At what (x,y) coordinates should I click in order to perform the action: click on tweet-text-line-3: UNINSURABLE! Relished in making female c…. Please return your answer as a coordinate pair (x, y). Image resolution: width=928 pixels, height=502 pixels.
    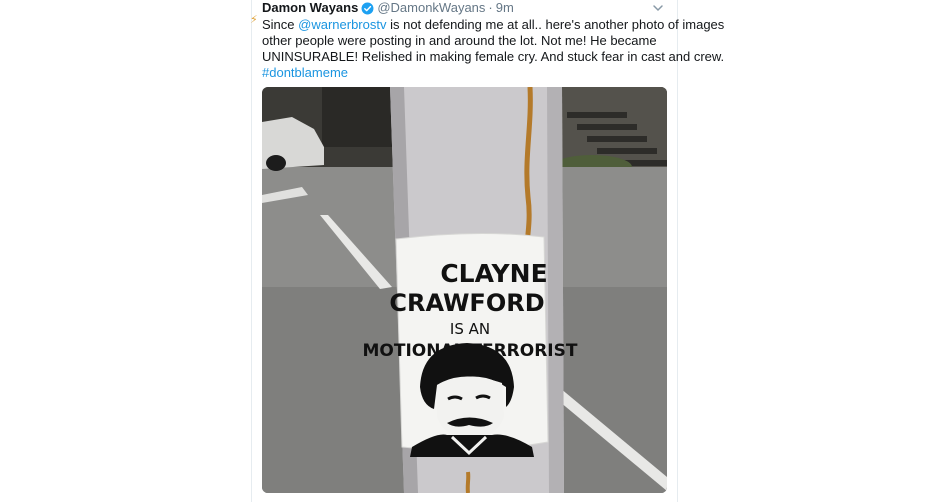
    Looking at the image, I should click on (493, 56).